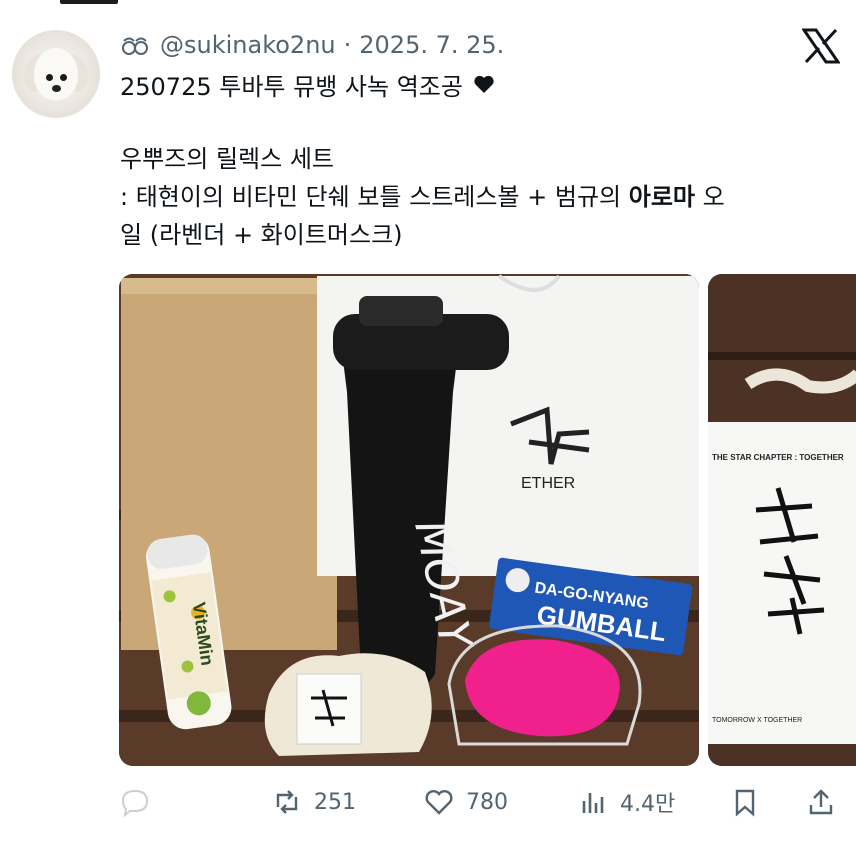  I want to click on post-header: @sukinako2nu · 2025. 7. 25., so click(312, 45).